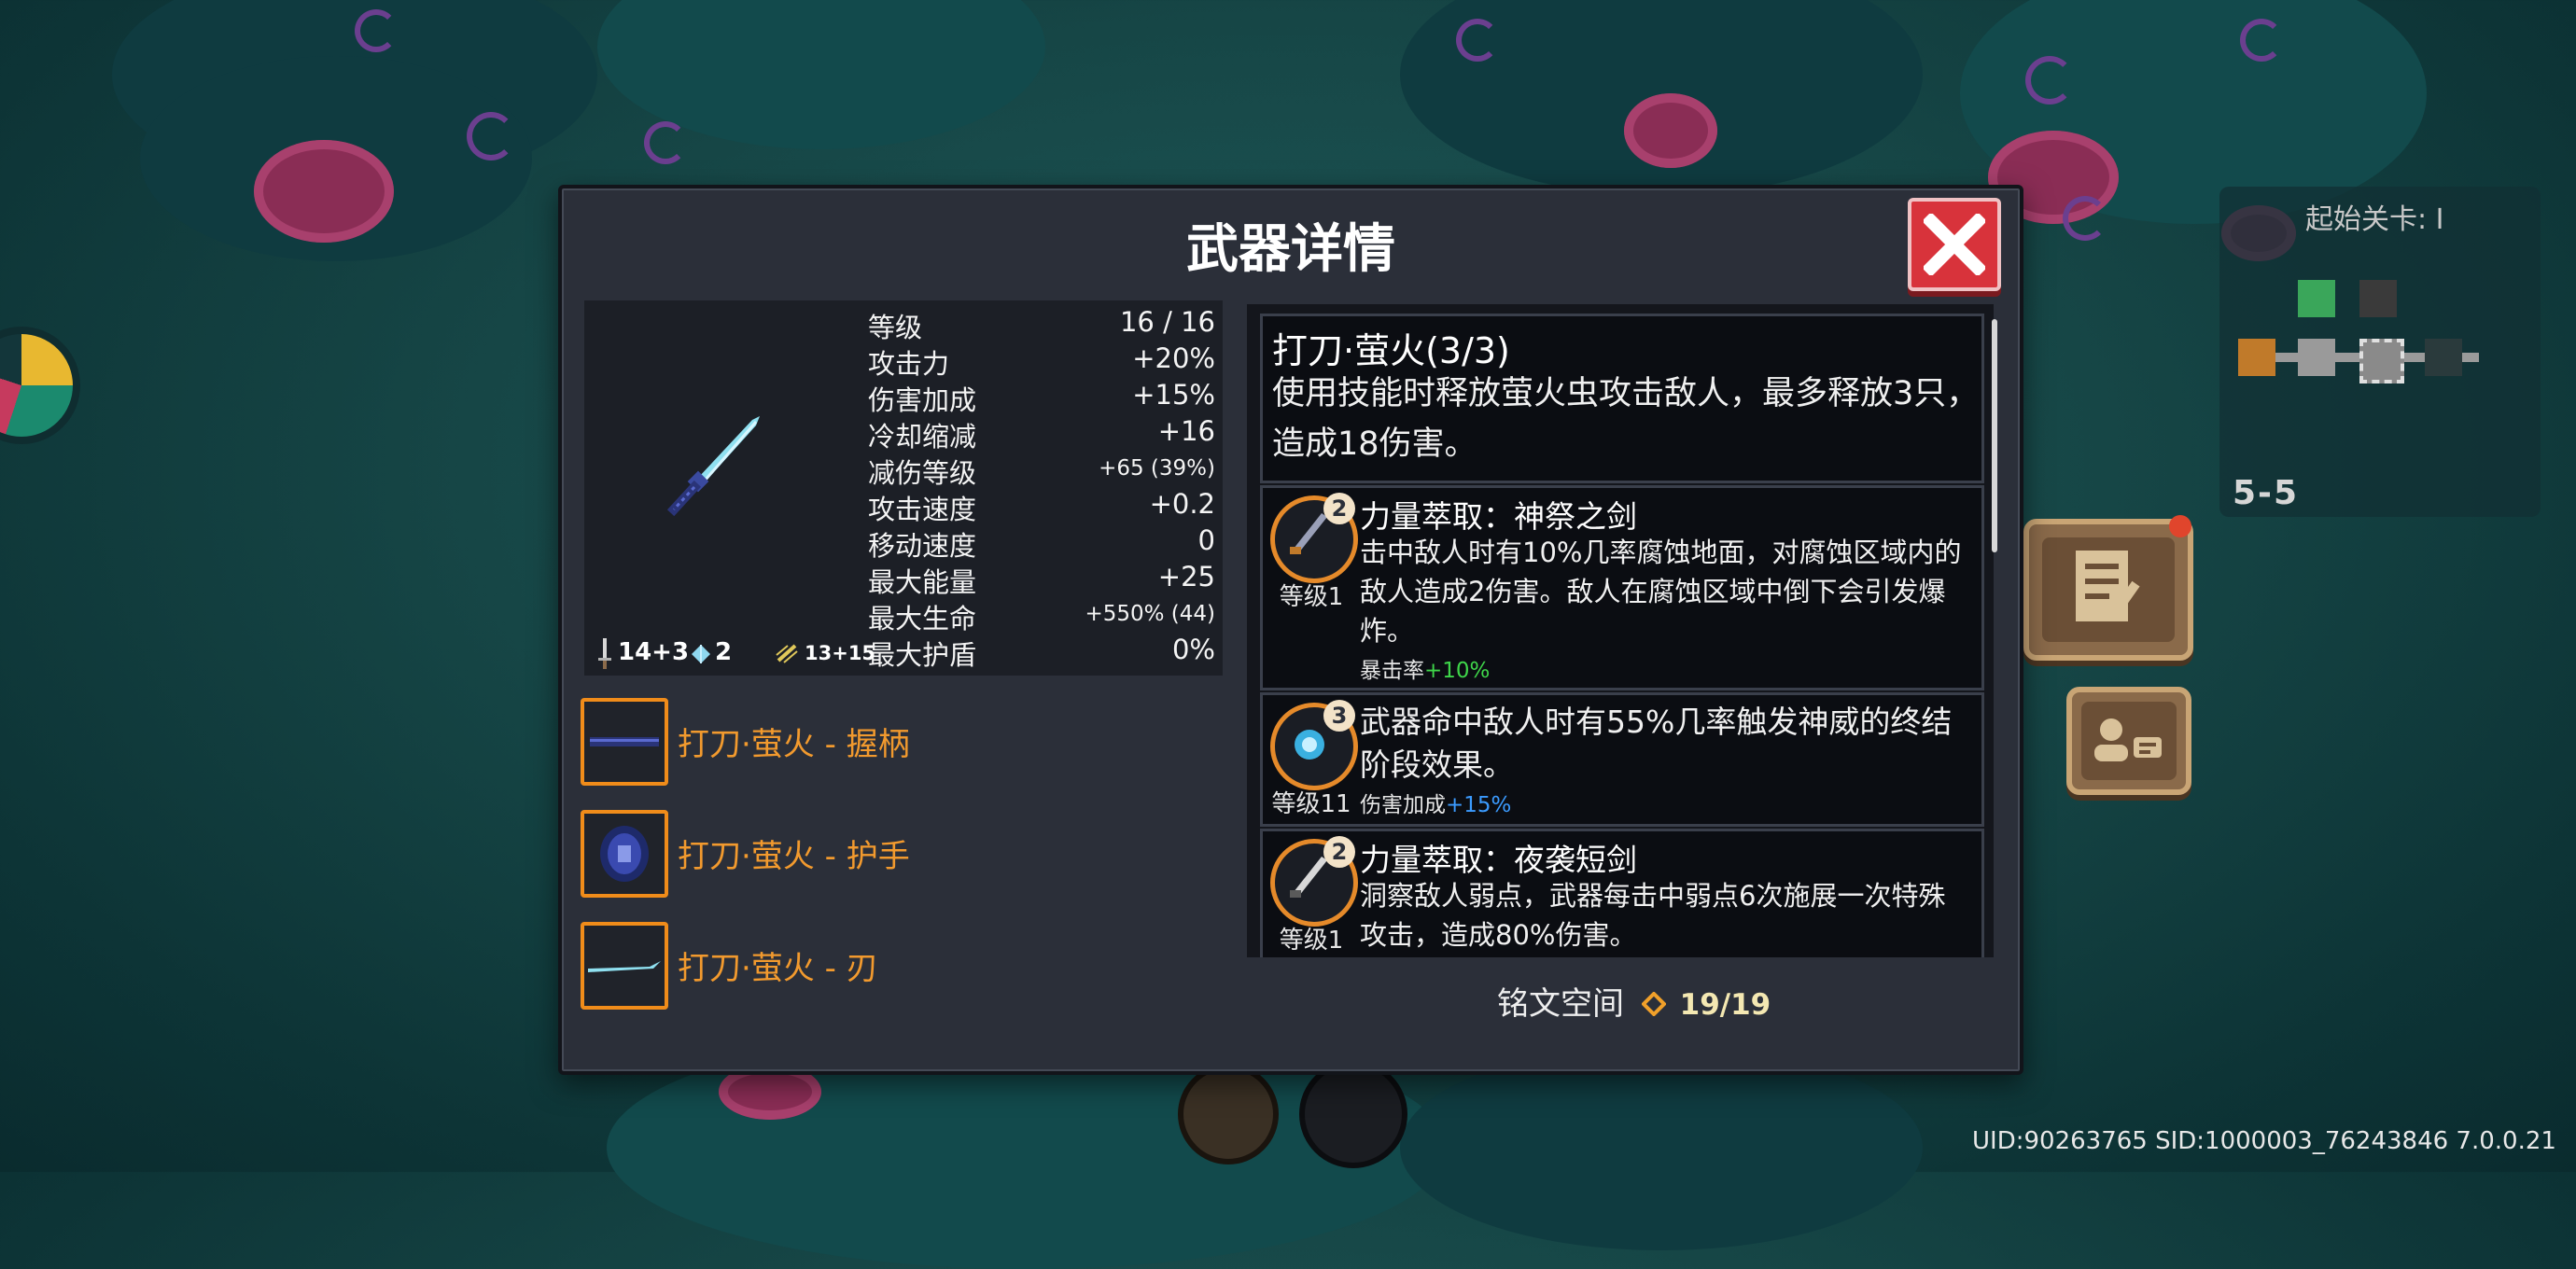 This screenshot has height=1269, width=2576. What do you see at coordinates (1498, 516) in the screenshot?
I see `effect-title: 力量萃取：神祭之剑` at bounding box center [1498, 516].